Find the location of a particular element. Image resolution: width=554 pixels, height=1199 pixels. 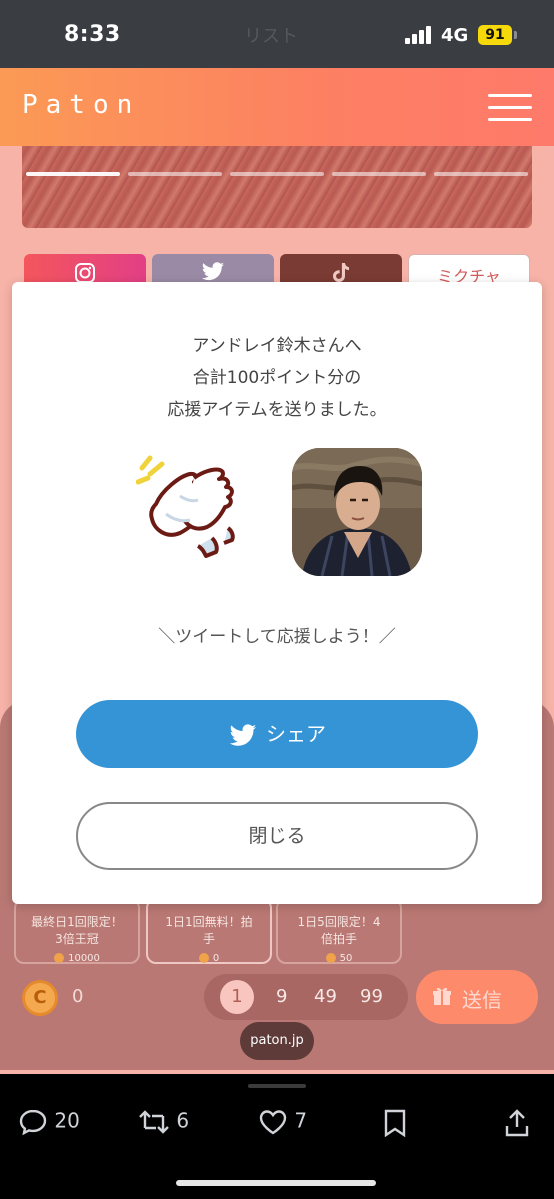

creator-avatar is located at coordinates (357, 512).